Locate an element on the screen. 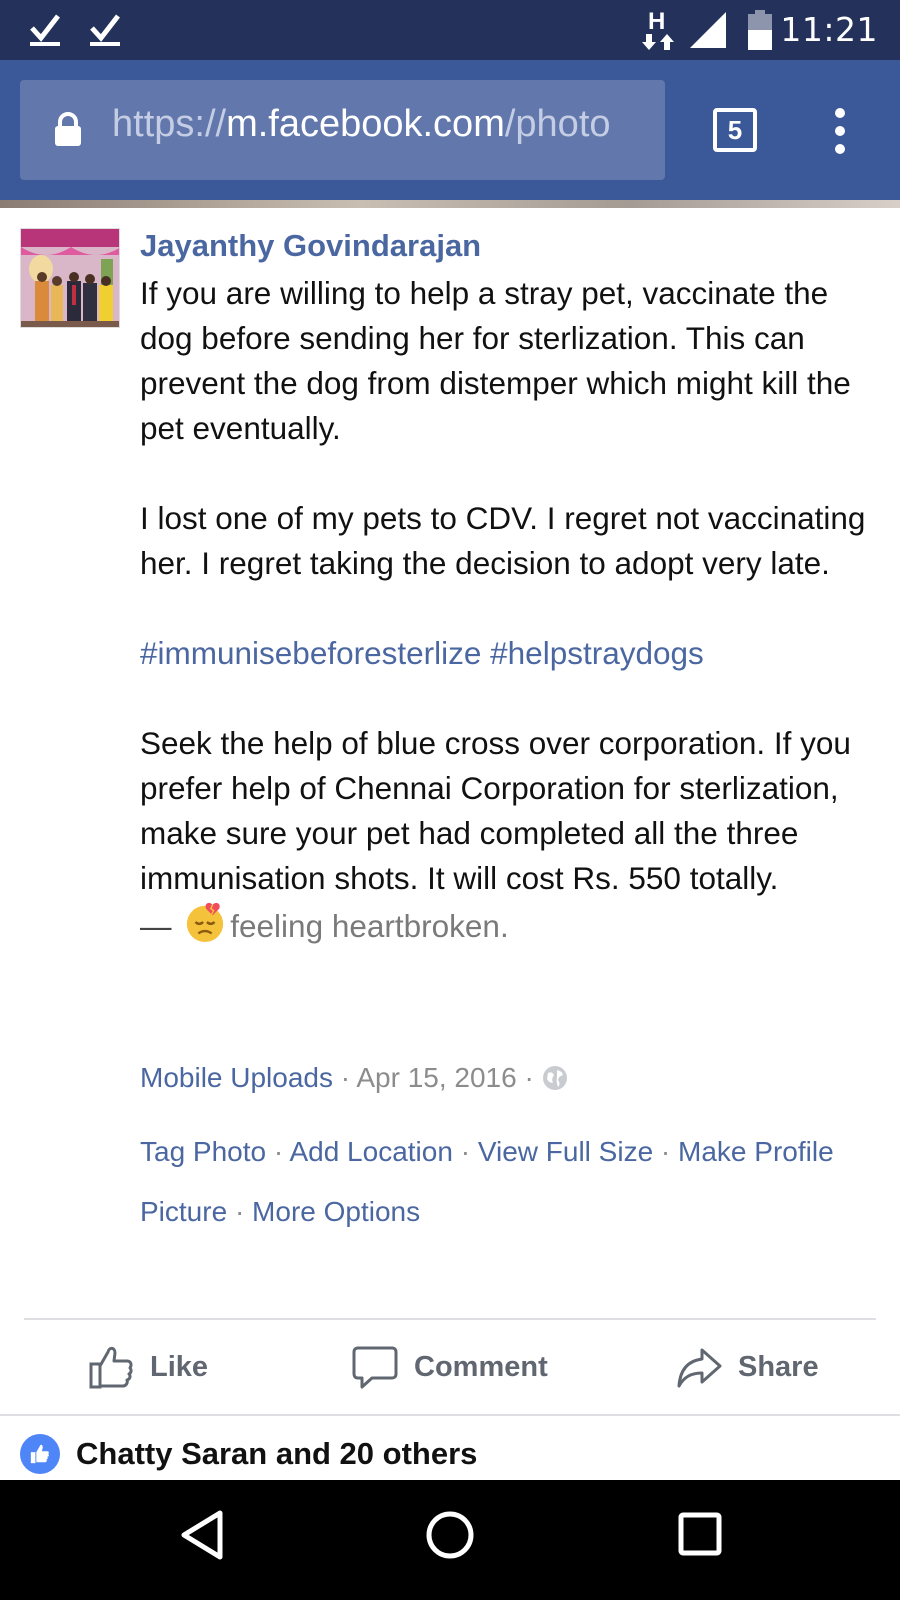 This screenshot has height=1600, width=900. reaction-summary: Chatty Saran and 20 others is located at coordinates (248, 1454).